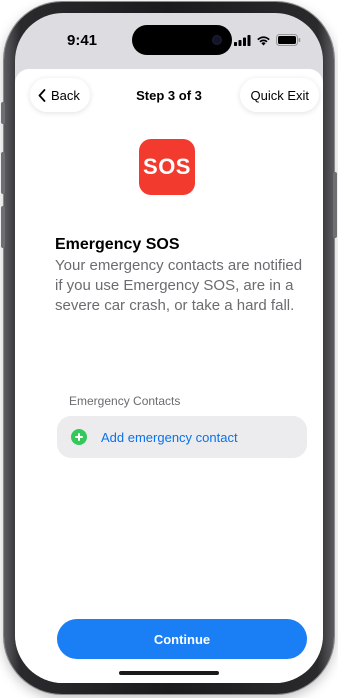 The width and height of the screenshot is (338, 698). I want to click on quick-exit-label: Quick Exit, so click(279, 95).